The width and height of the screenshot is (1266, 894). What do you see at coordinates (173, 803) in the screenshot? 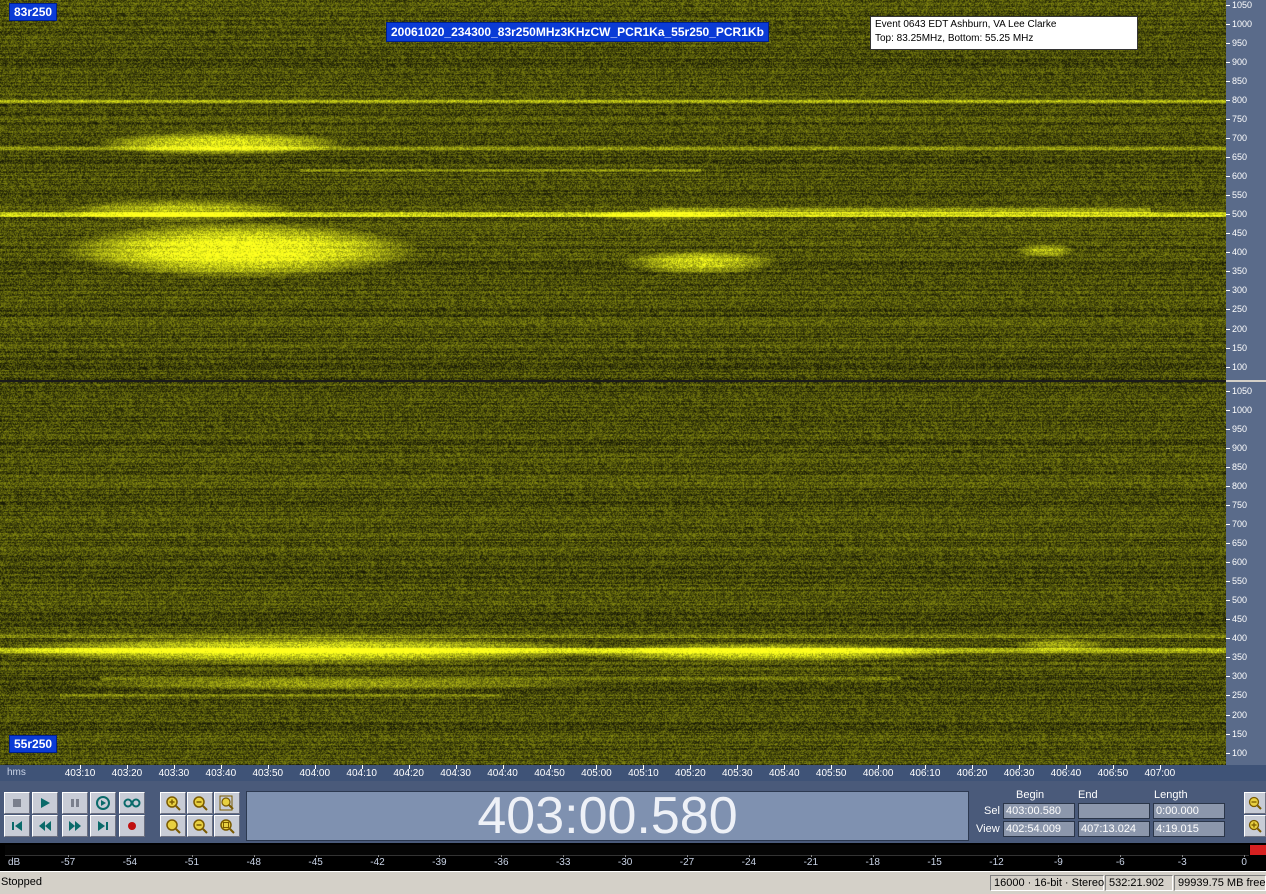
I see `zoom-in-full-button` at bounding box center [173, 803].